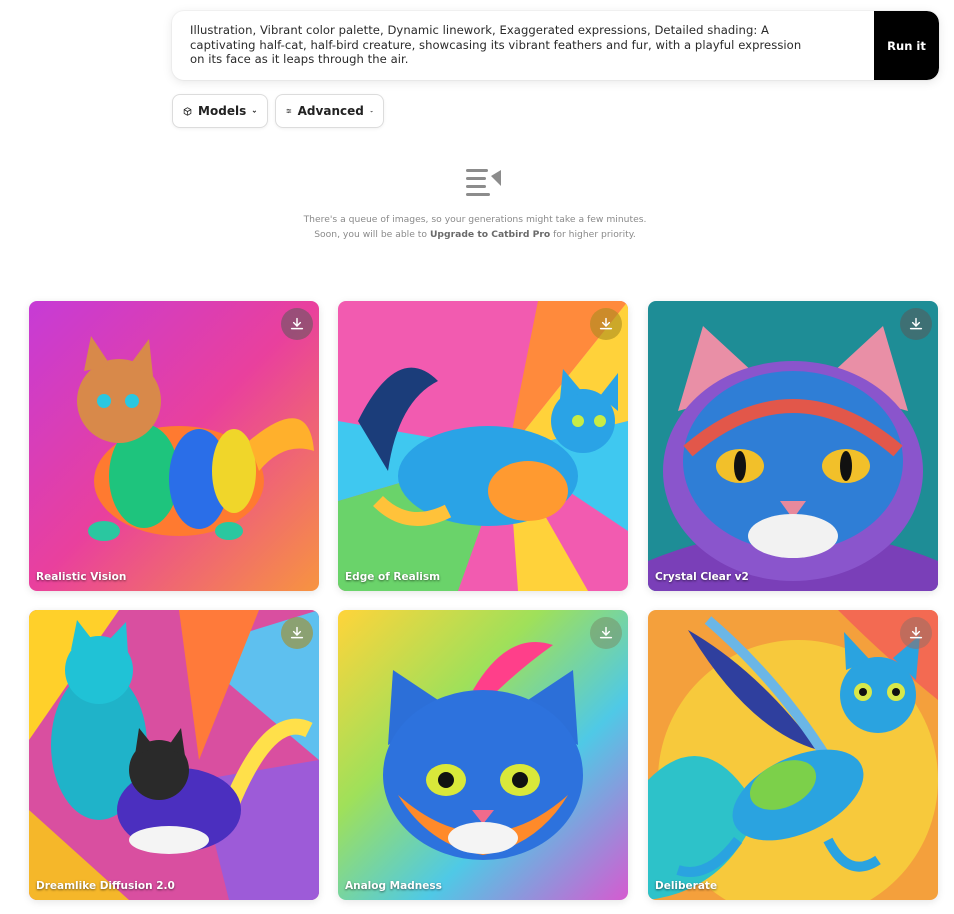  I want to click on result-card: Analog Madness, so click(483, 755).